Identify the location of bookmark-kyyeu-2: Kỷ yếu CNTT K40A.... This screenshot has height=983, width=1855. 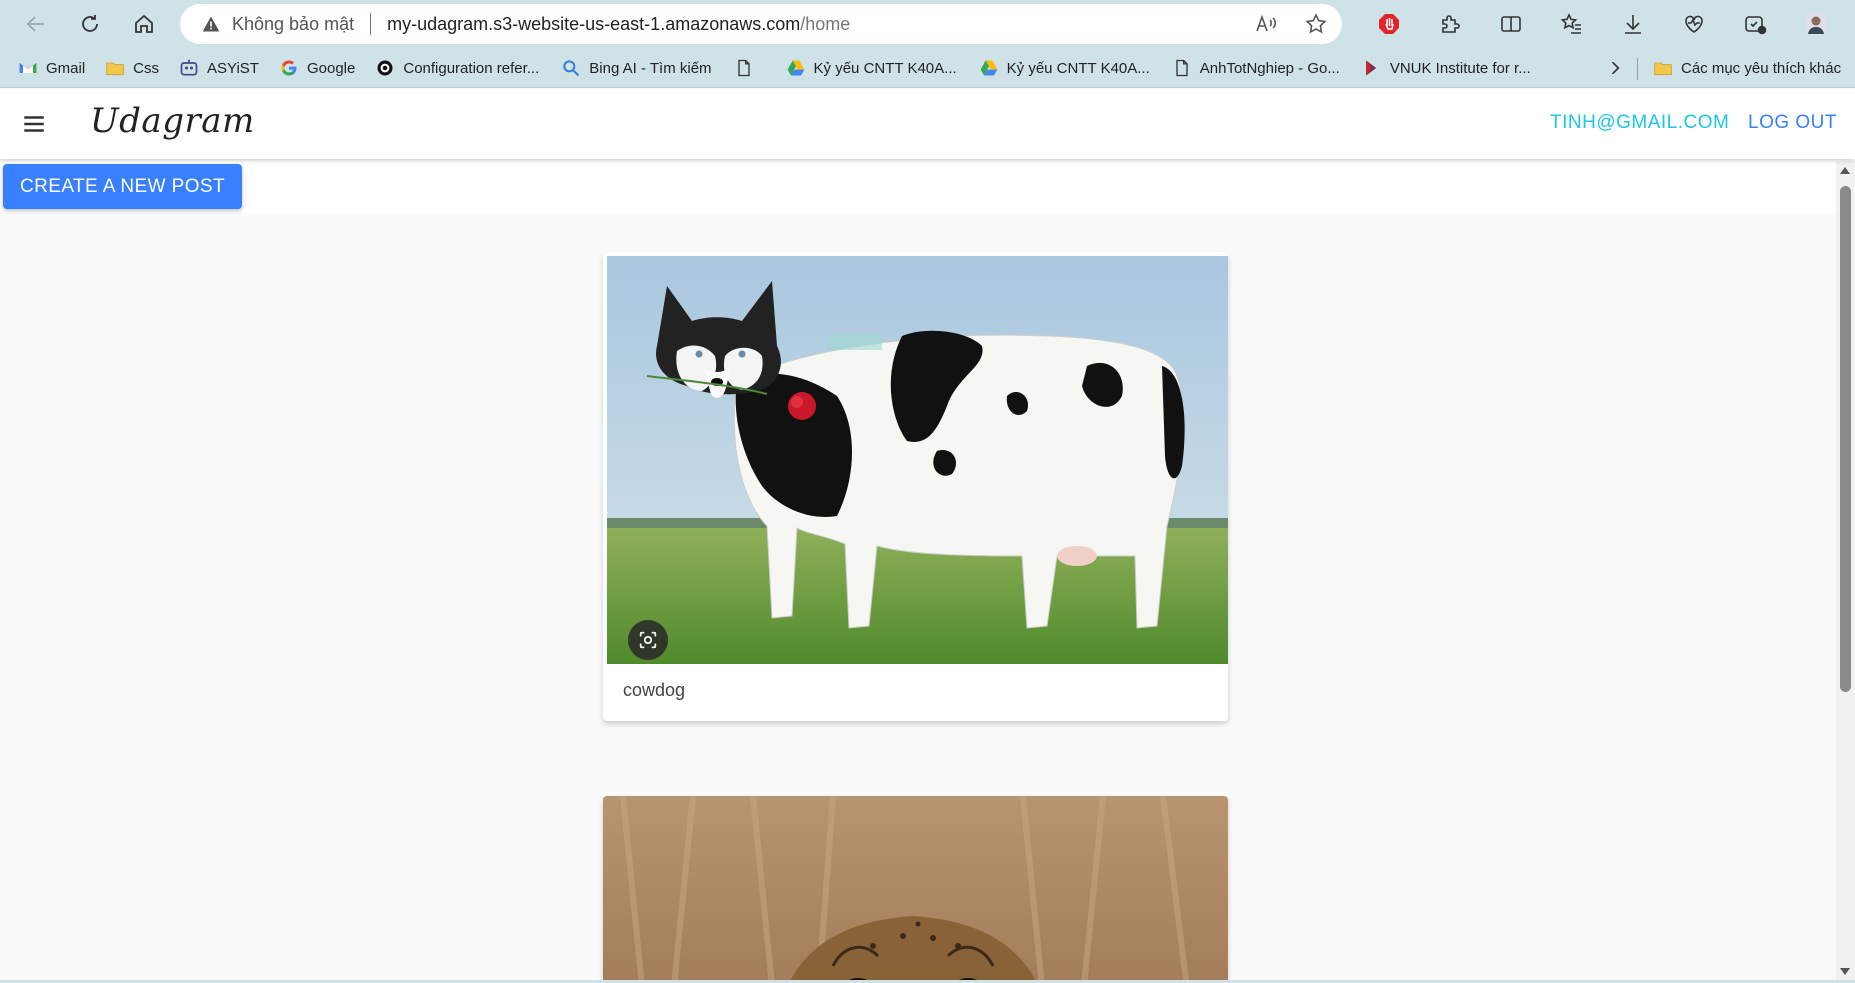
(1064, 68).